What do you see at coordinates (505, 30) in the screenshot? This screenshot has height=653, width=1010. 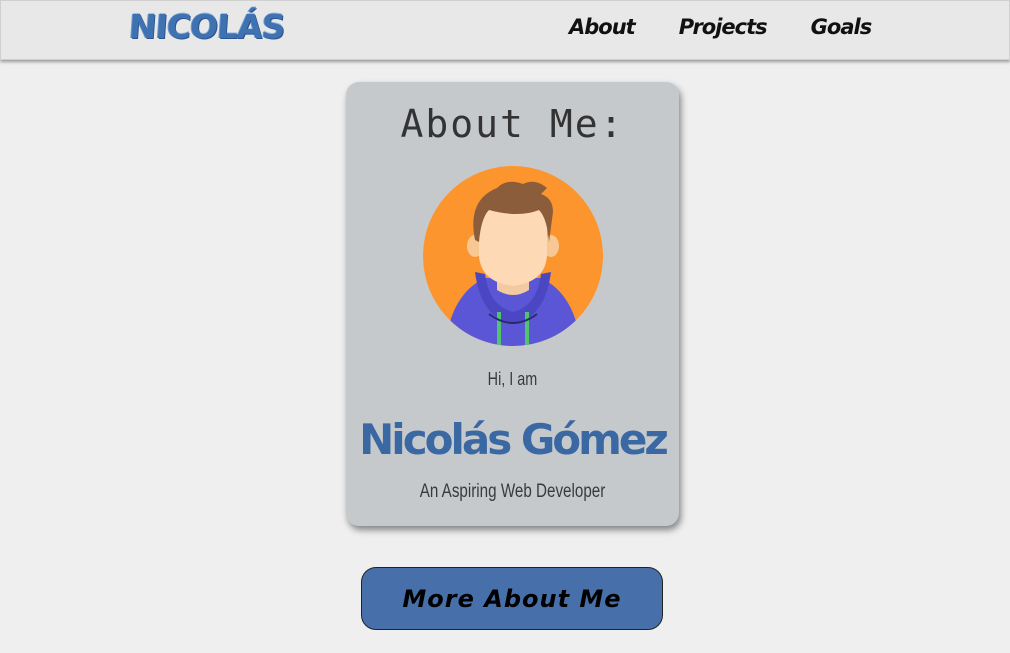 I see `top-navbar: NICOLÁS About Projects Goals` at bounding box center [505, 30].